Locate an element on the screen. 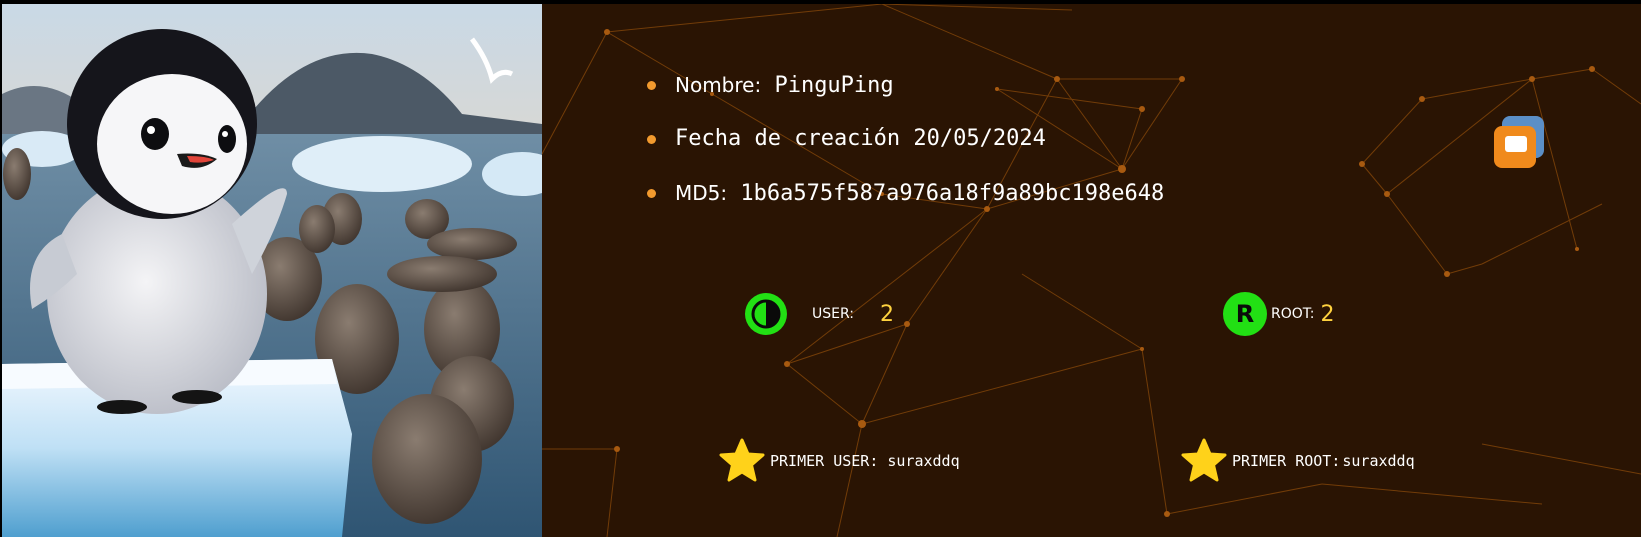 The image size is (1641, 537). creation-date-item: Fecha de creación 20/05/2024 is located at coordinates (905, 151).